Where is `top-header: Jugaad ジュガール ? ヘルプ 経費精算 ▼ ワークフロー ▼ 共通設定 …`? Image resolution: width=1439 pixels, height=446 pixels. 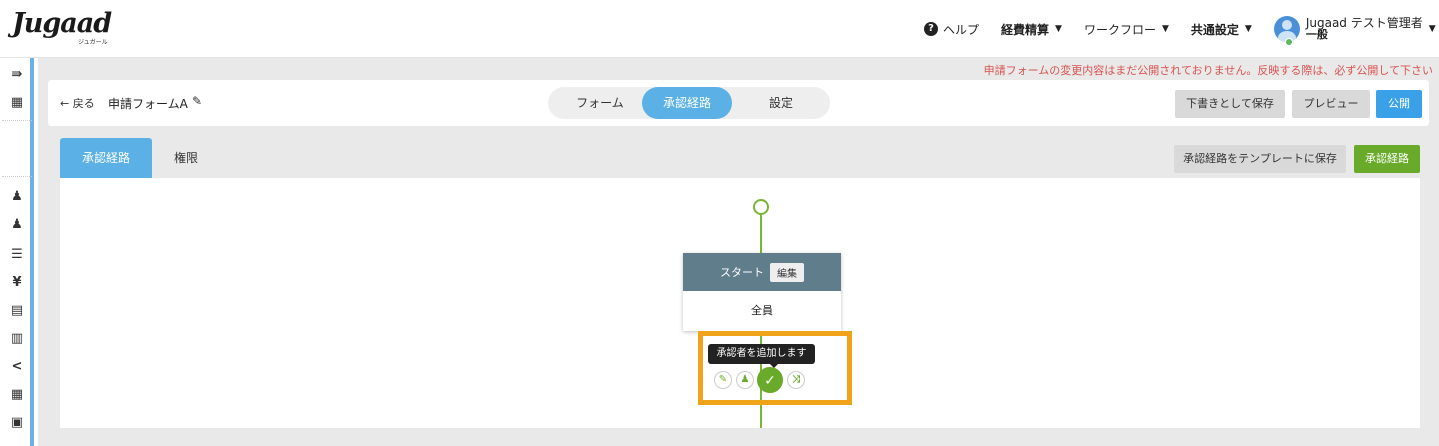
top-header: Jugaad ジュガール ? ヘルプ 経費精算 ▼ ワークフロー ▼ 共通設定 … is located at coordinates (719, 29).